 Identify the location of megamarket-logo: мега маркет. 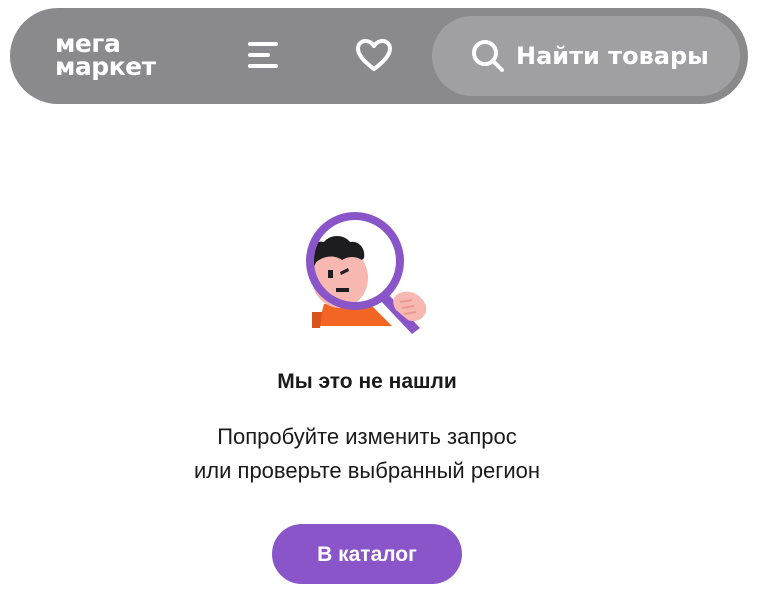
(105, 56).